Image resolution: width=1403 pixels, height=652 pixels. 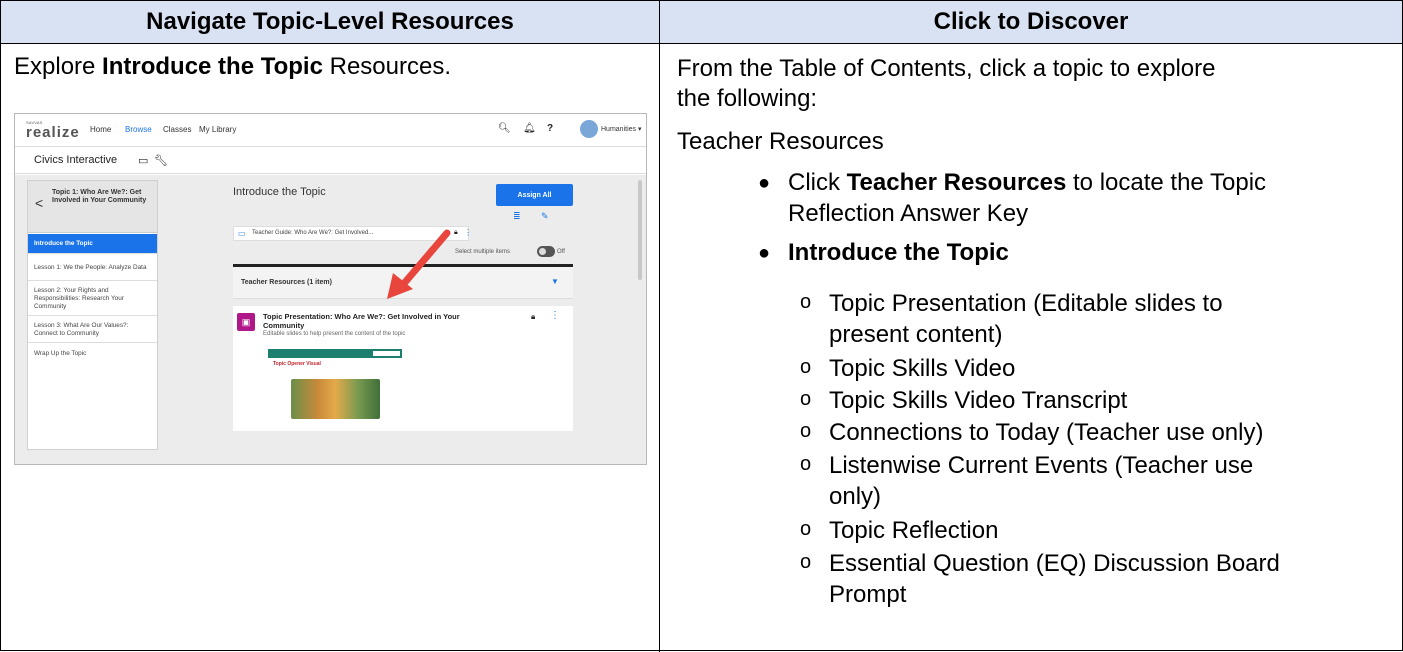 I want to click on explore-suffix: Resources., so click(x=386, y=66).